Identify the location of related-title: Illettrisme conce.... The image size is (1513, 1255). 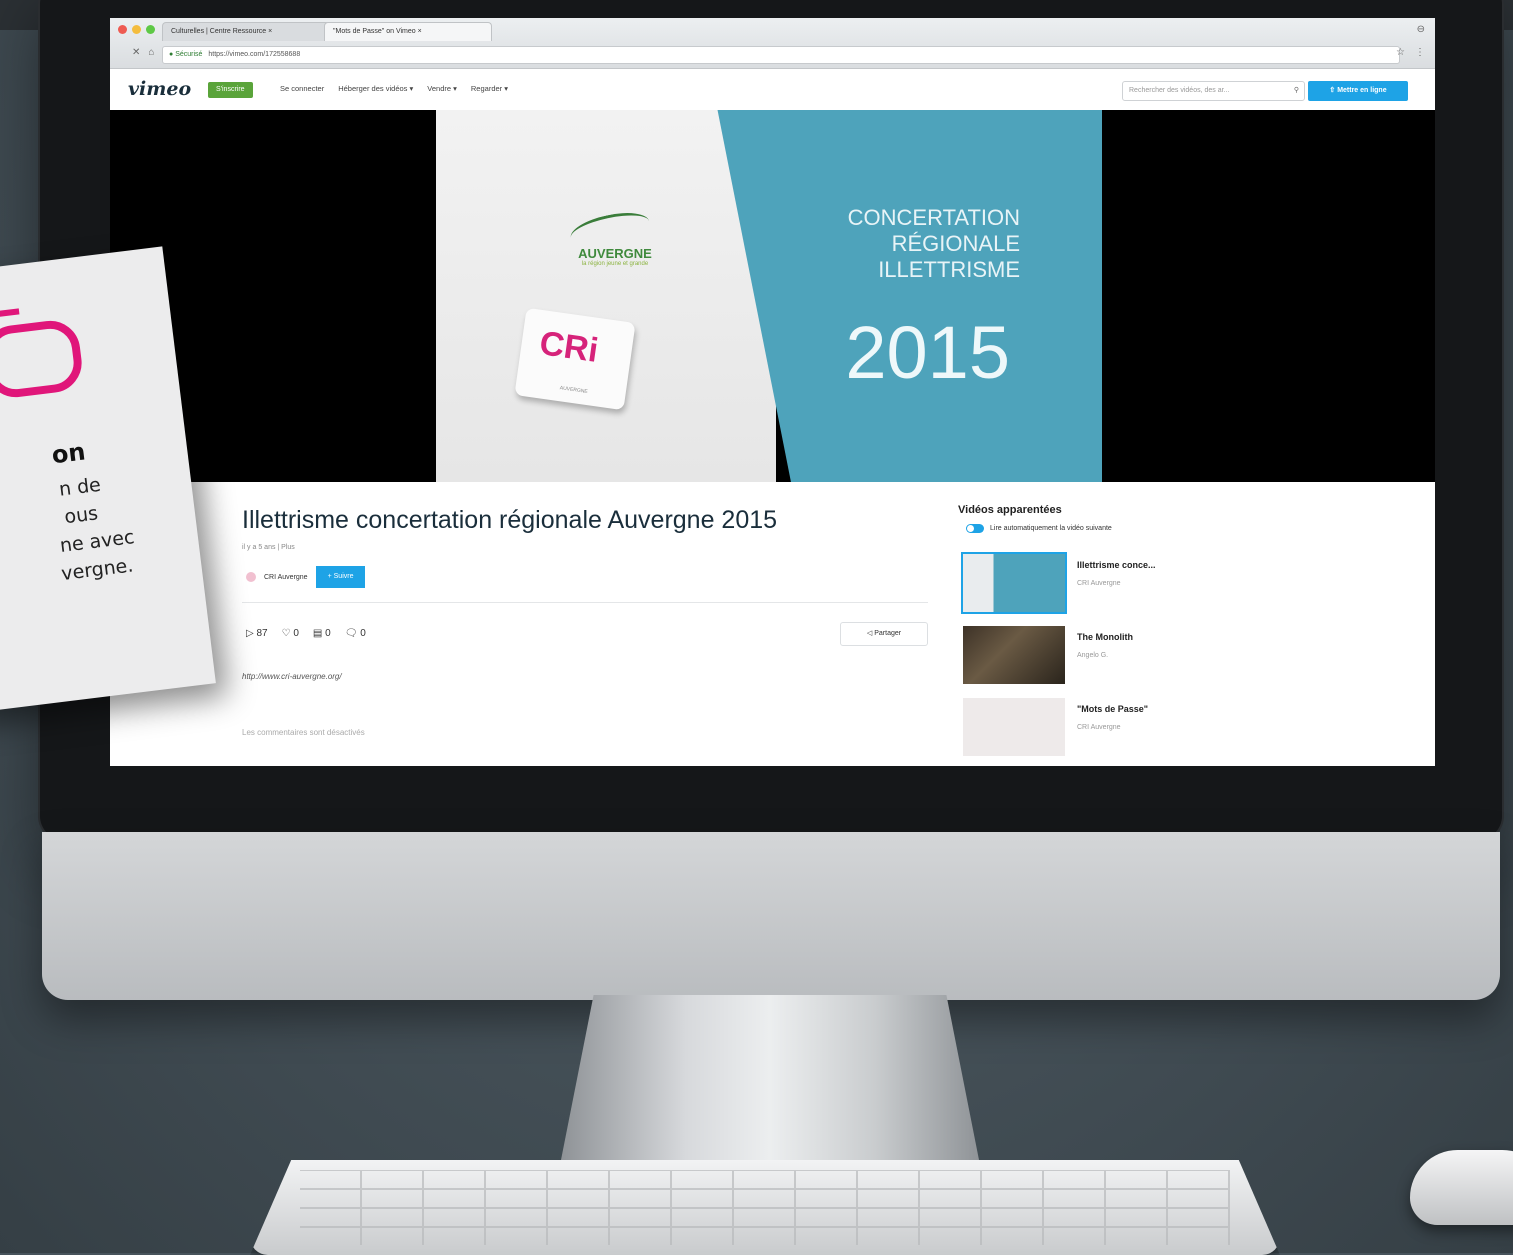
(1116, 565).